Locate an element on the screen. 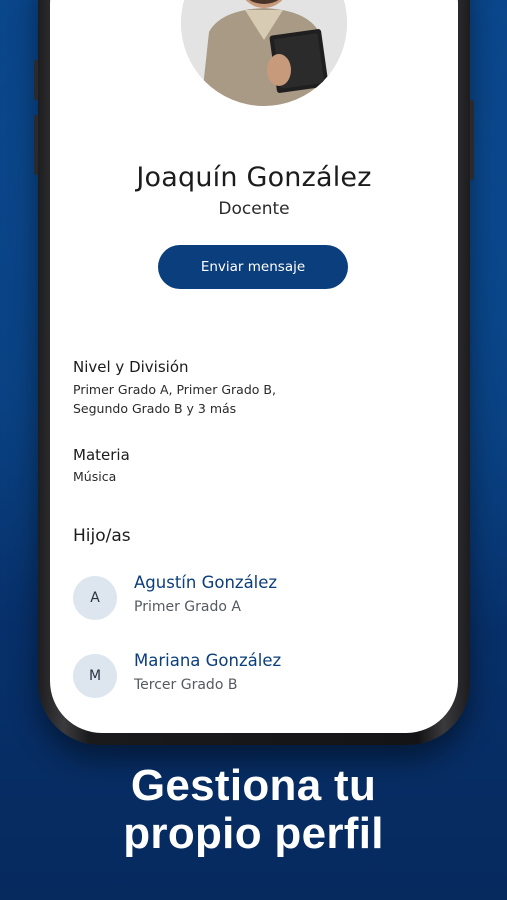 This screenshot has width=507, height=900. promo-headline: Gestiona tu propio perfil is located at coordinates (253, 810).